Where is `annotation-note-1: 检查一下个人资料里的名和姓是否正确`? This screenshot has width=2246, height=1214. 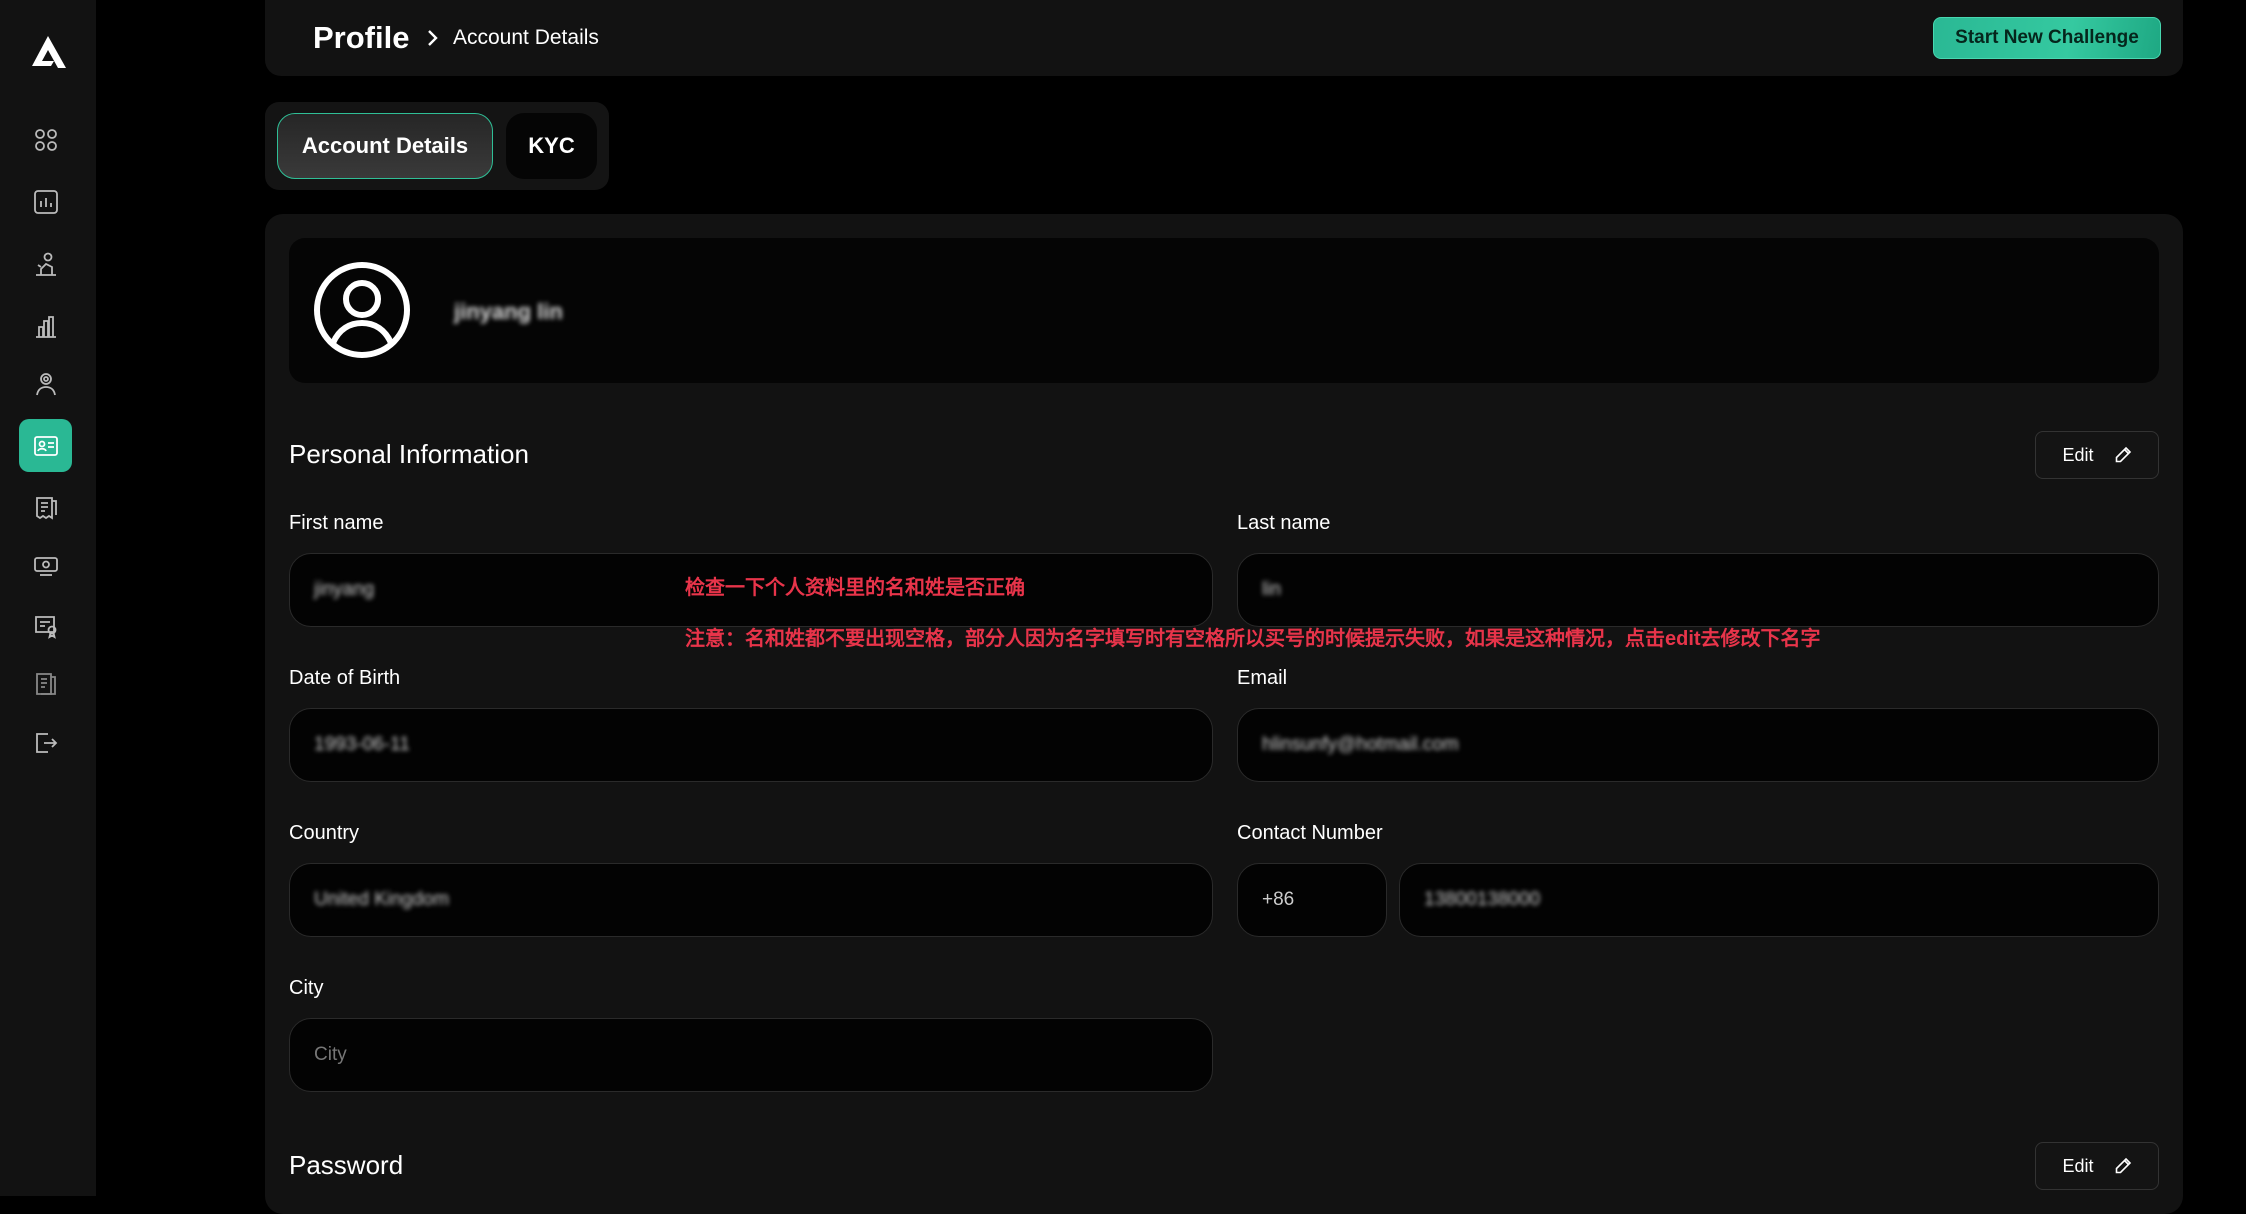
annotation-note-1: 检查一下个人资料里的名和姓是否正确 is located at coordinates (855, 588).